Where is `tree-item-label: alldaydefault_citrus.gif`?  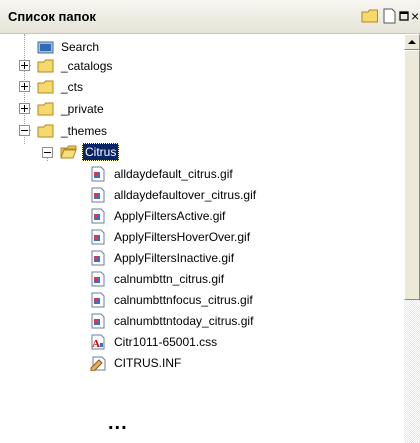
tree-item-label: alldaydefault_citrus.gif is located at coordinates (173, 174).